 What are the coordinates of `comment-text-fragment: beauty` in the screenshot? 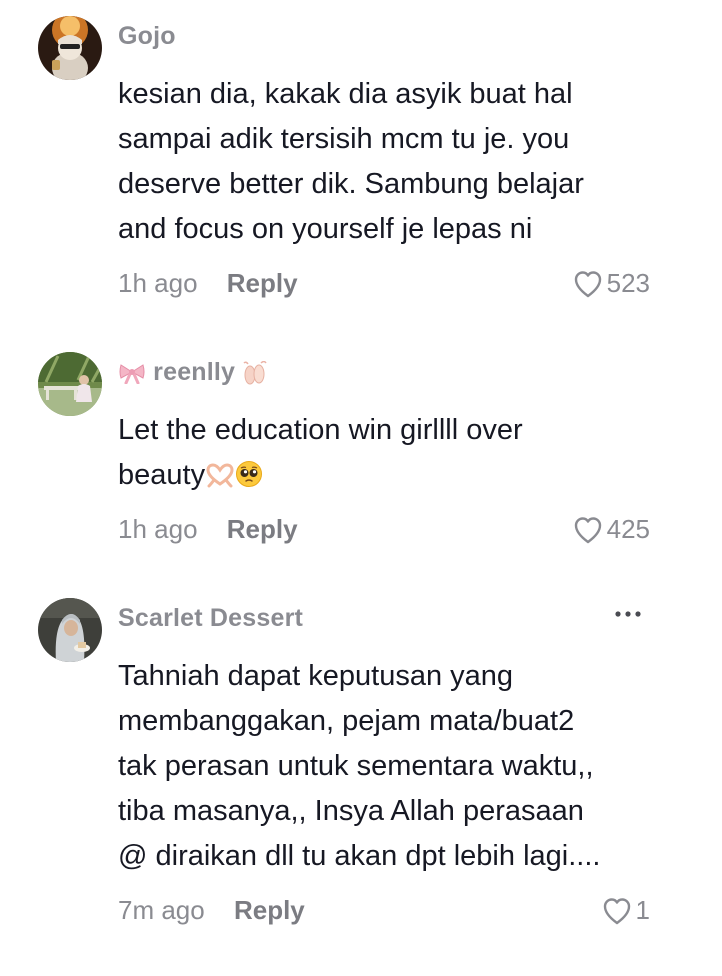 It's located at (162, 475).